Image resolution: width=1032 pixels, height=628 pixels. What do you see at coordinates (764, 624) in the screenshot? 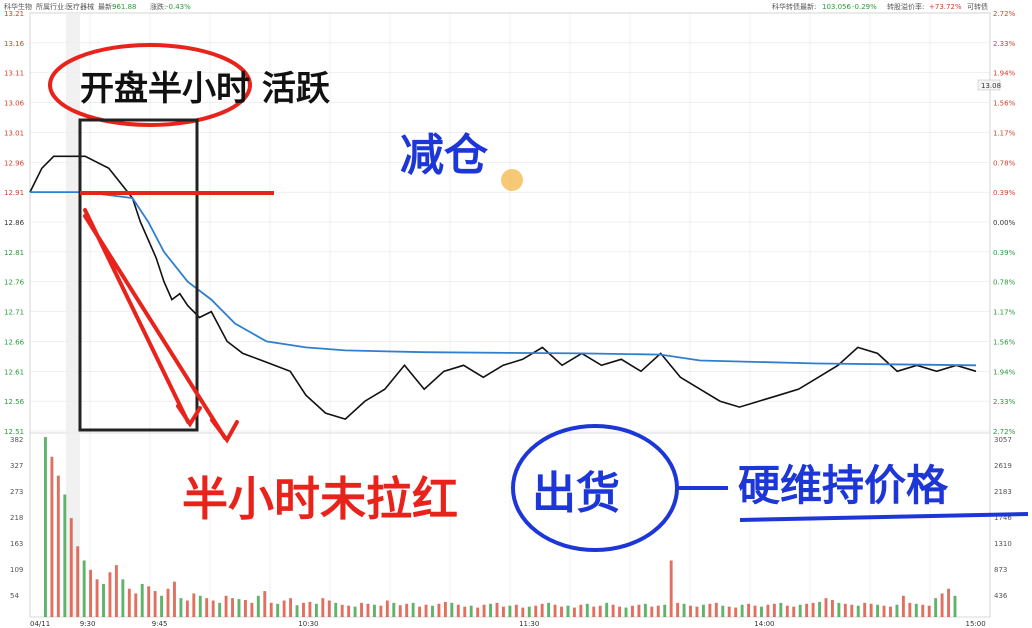
I see `time-tick: 14:00` at bounding box center [764, 624].